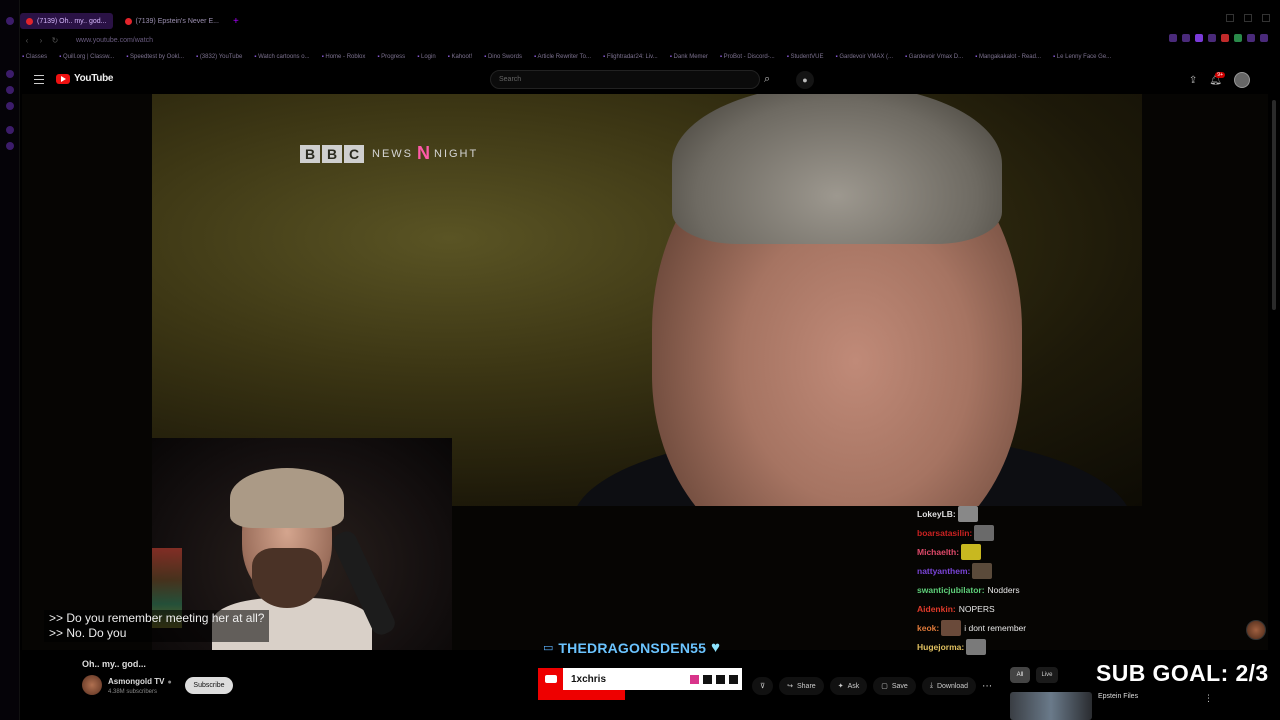 The height and width of the screenshot is (720, 1280). I want to click on filter-chip-all: All, so click(1020, 675).